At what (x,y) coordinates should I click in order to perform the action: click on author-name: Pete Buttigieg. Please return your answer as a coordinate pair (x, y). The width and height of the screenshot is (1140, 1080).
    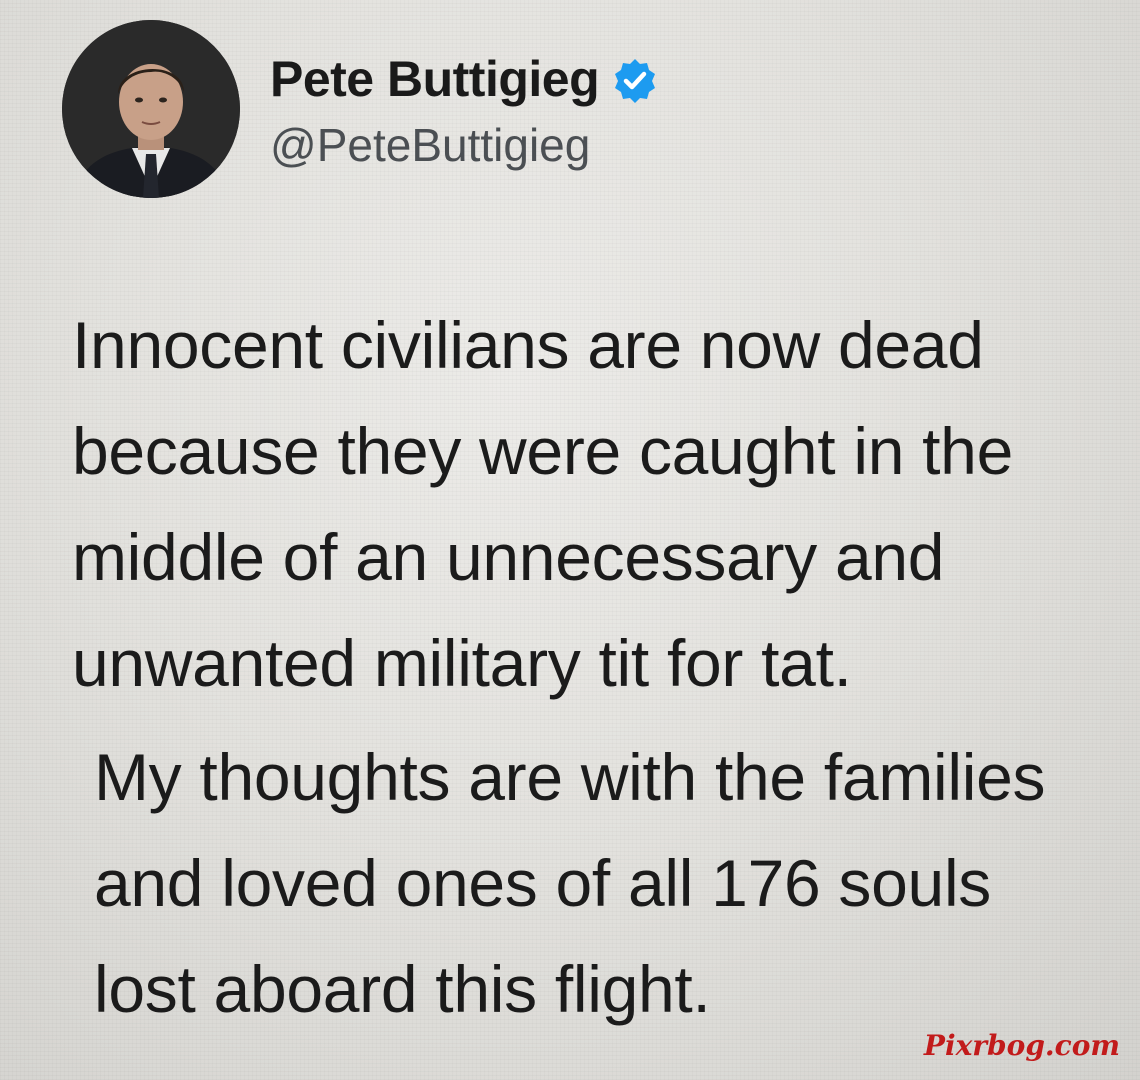
    Looking at the image, I should click on (435, 79).